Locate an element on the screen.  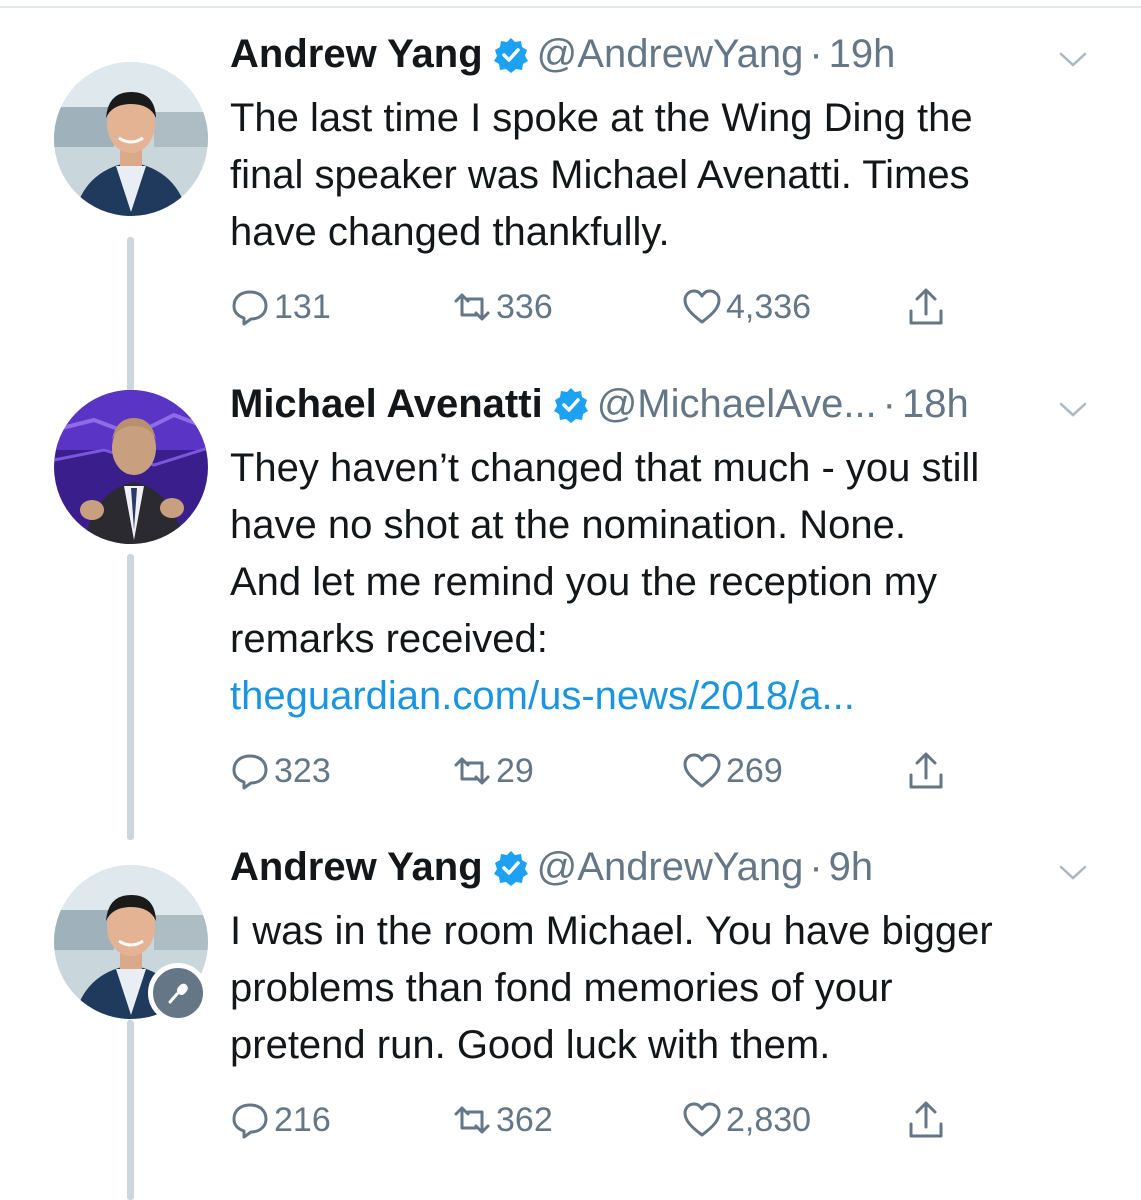
reply-button: 216 is located at coordinates (280, 1120).